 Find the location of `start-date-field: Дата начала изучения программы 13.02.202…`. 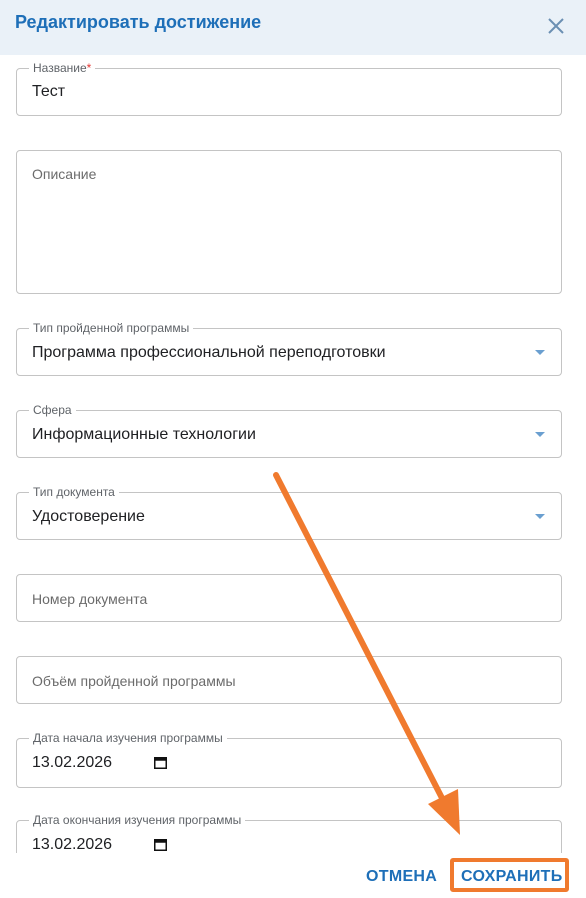

start-date-field: Дата начала изучения программы 13.02.202… is located at coordinates (289, 759).